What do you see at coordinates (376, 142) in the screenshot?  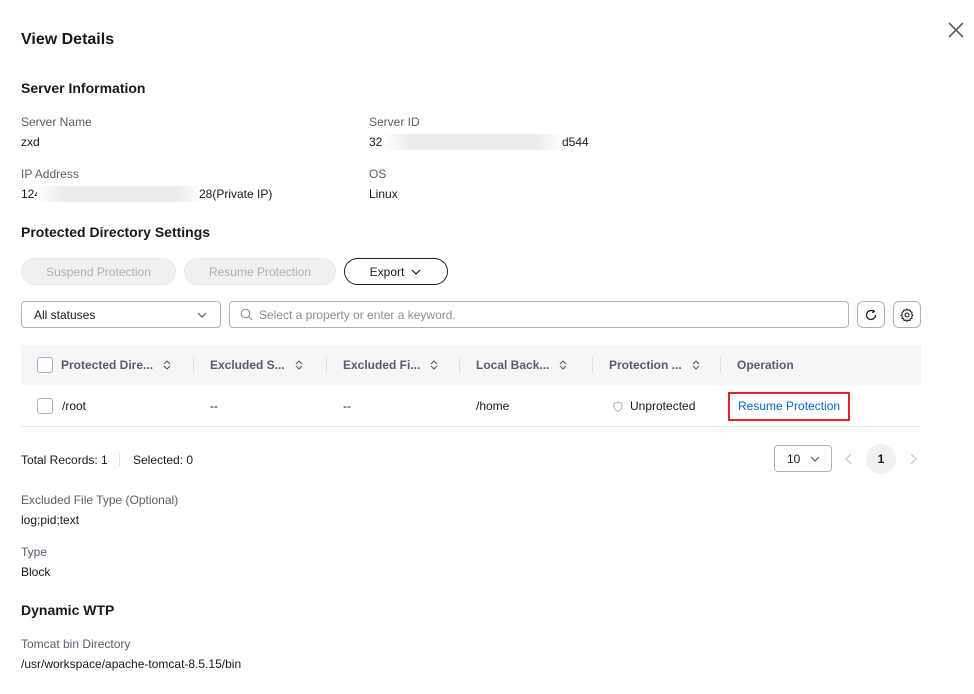 I see `server-id-prefix: 32` at bounding box center [376, 142].